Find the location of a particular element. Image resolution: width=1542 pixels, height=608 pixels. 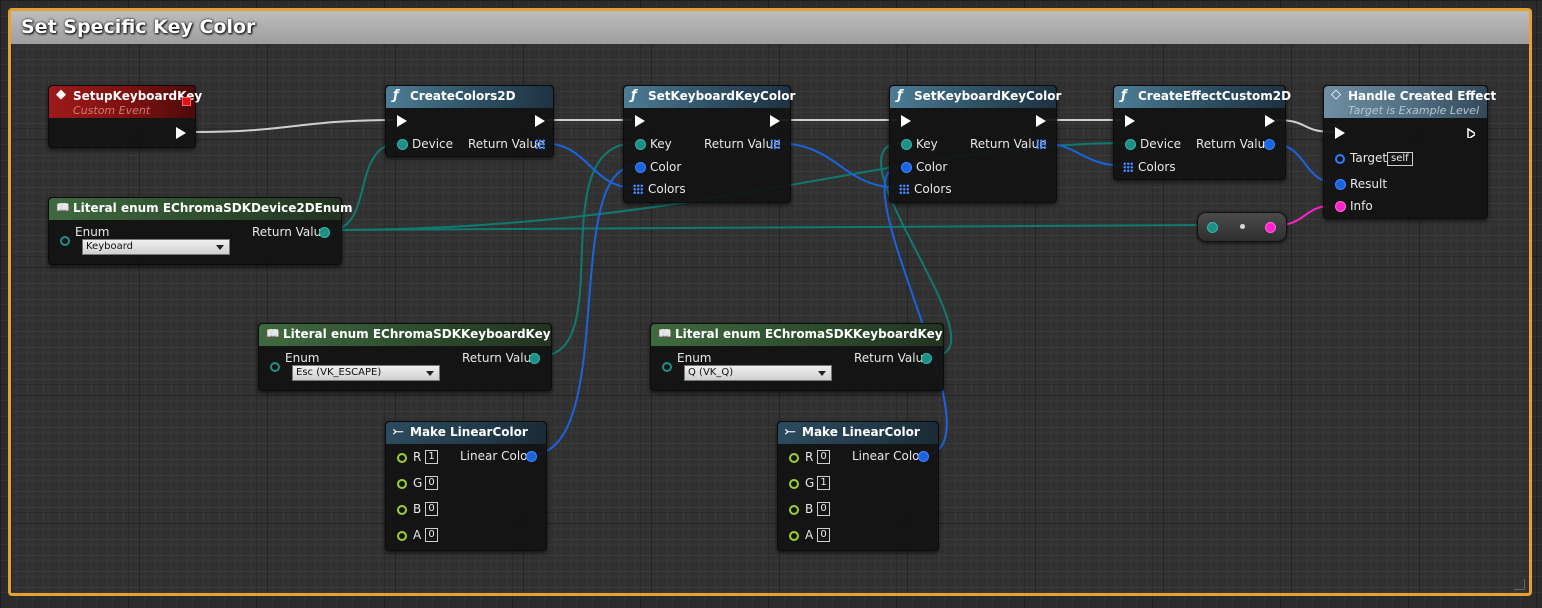

function-diamond-icon: ◇ is located at coordinates (1336, 94).